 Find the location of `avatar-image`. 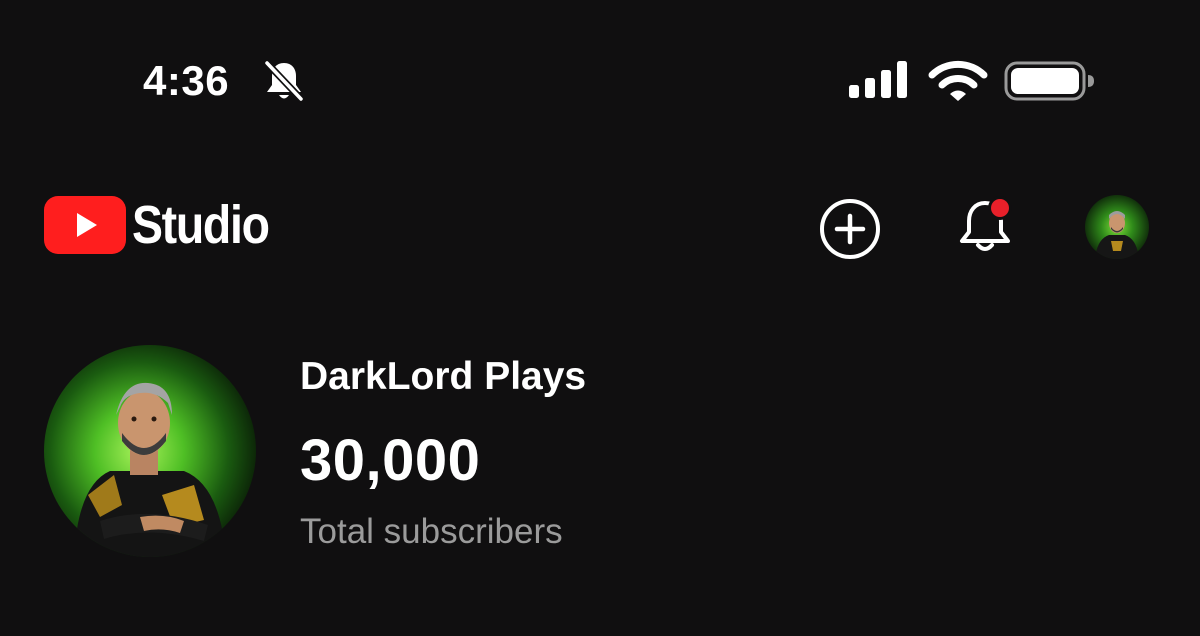

avatar-image is located at coordinates (1117, 227).